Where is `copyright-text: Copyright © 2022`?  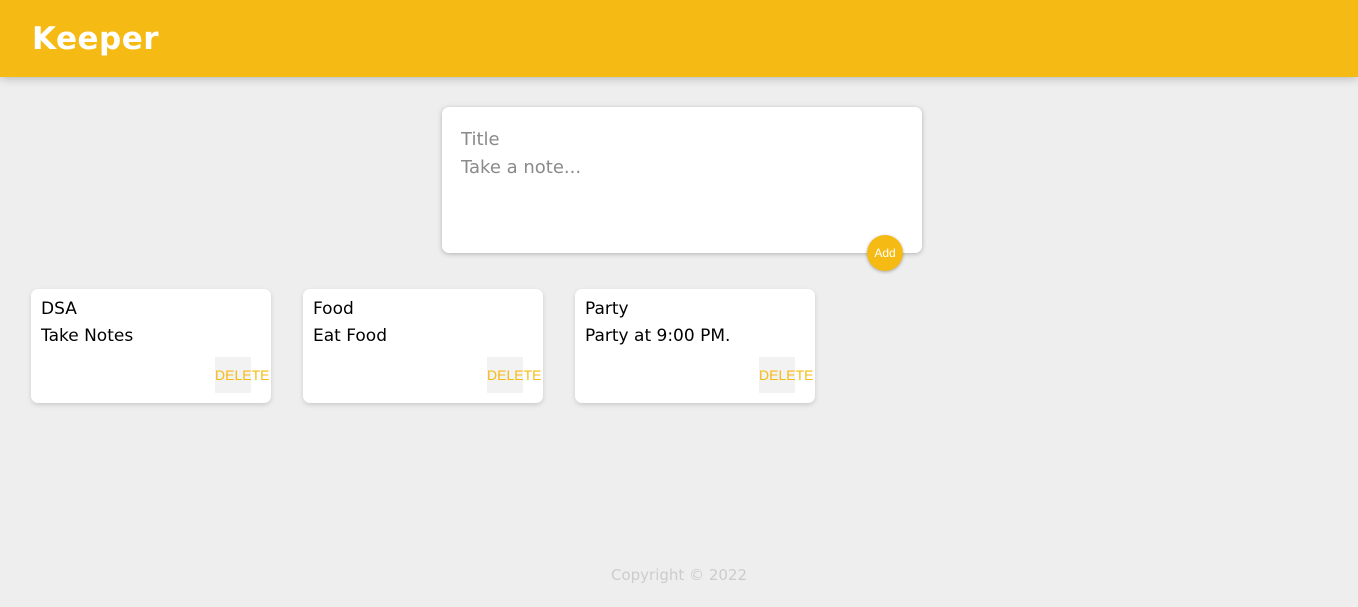
copyright-text: Copyright © 2022 is located at coordinates (678, 575).